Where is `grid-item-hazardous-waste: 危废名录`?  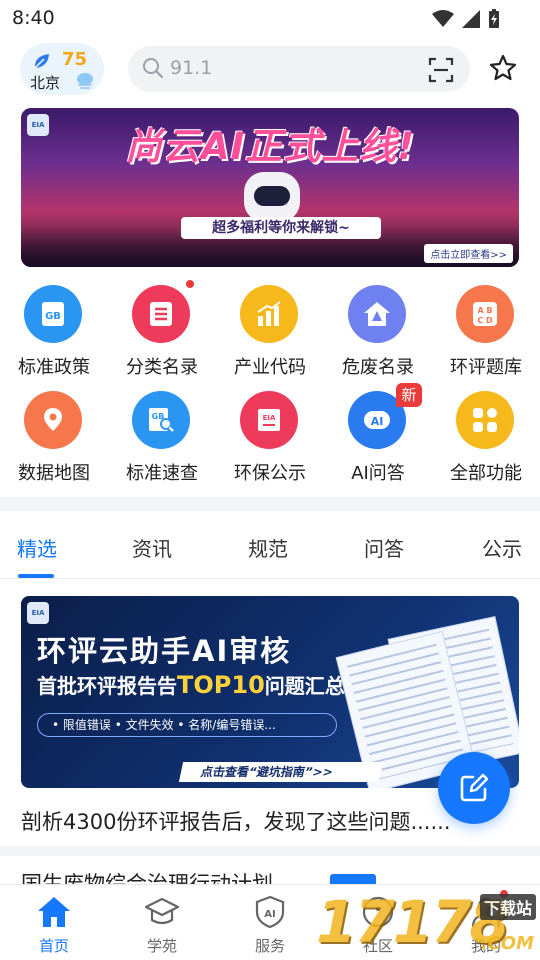 grid-item-hazardous-waste: 危废名录 is located at coordinates (378, 332).